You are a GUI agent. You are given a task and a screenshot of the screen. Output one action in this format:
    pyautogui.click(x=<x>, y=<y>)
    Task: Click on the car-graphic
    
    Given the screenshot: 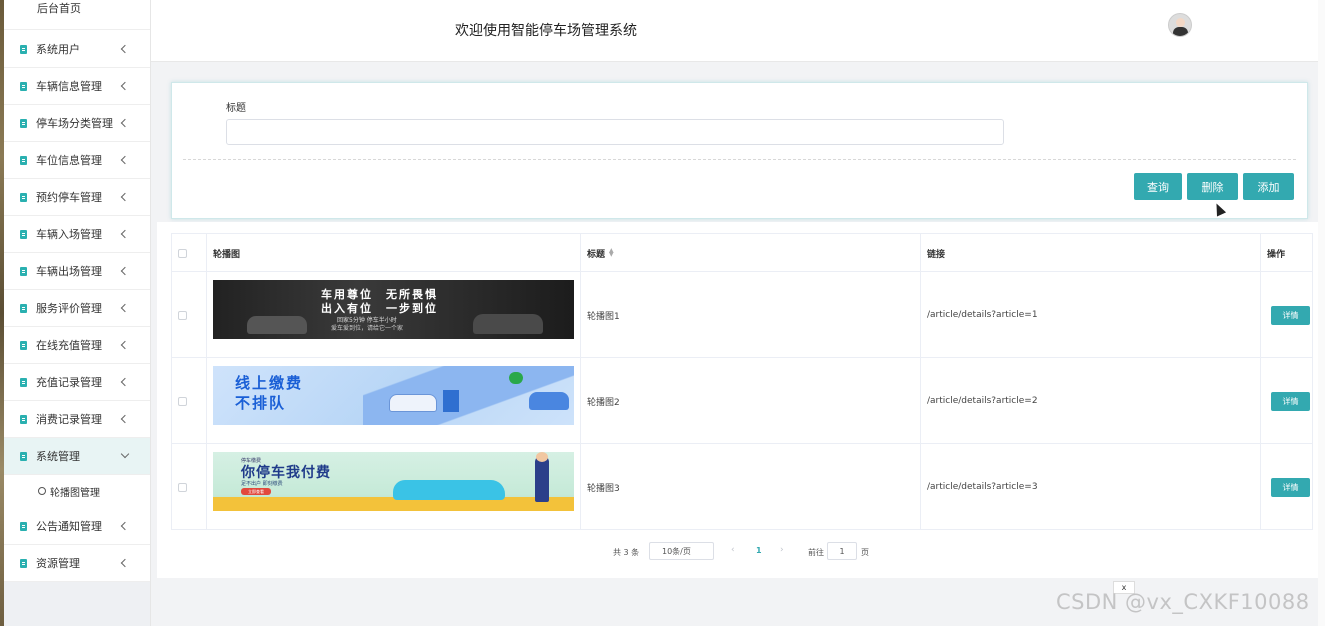 What is the action you would take?
    pyautogui.click(x=549, y=401)
    